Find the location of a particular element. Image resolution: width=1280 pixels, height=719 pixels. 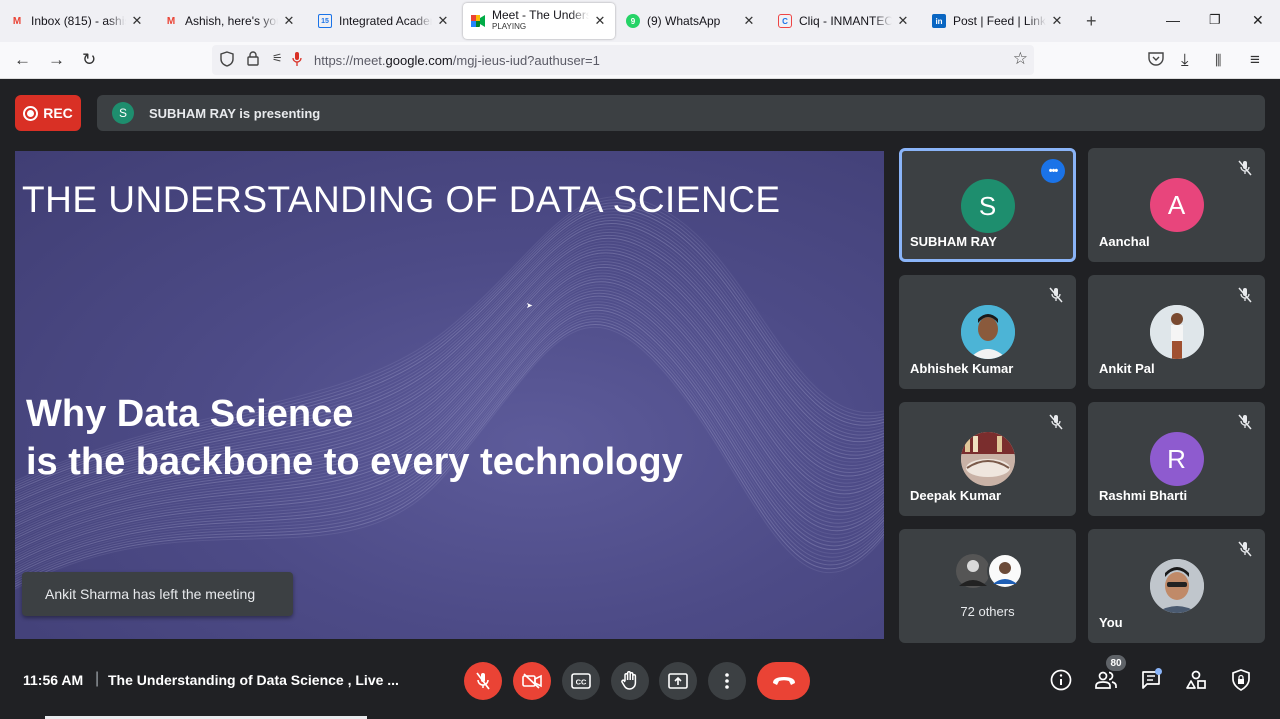

activities-icon is located at coordinates (1196, 679).